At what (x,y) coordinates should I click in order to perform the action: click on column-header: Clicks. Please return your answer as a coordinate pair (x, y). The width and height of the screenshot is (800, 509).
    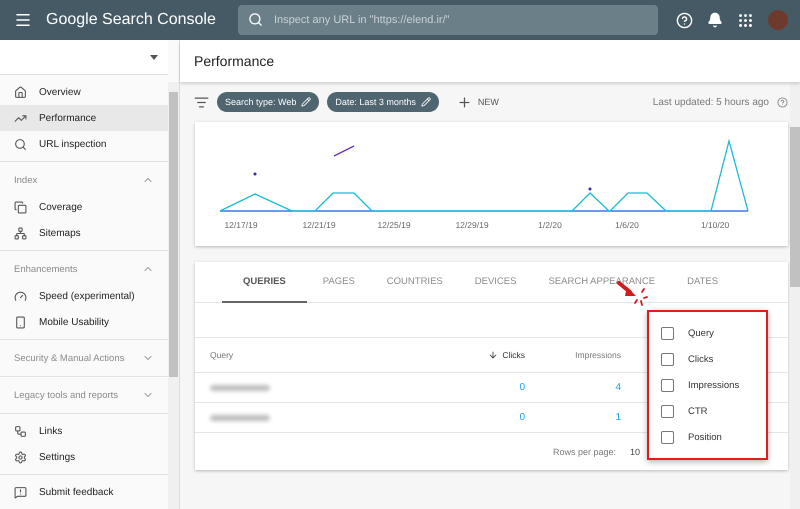
    Looking at the image, I should click on (485, 355).